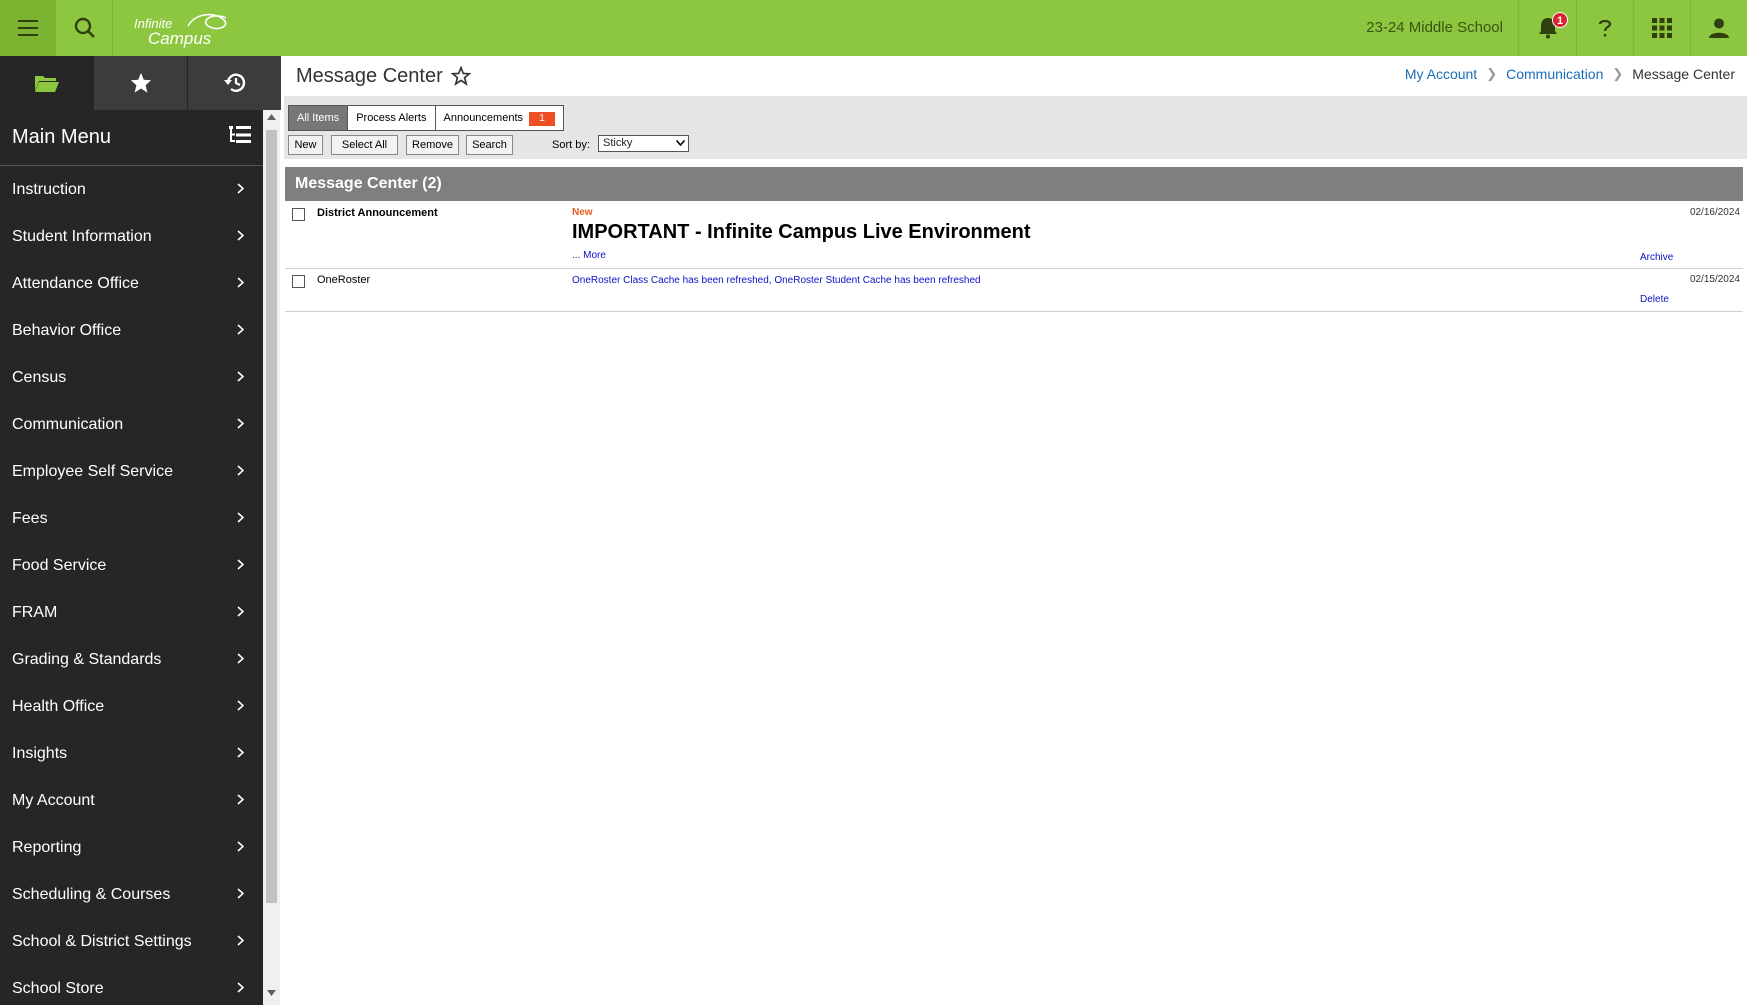  What do you see at coordinates (483, 118) in the screenshot?
I see `tab-announcements-label: Announcements` at bounding box center [483, 118].